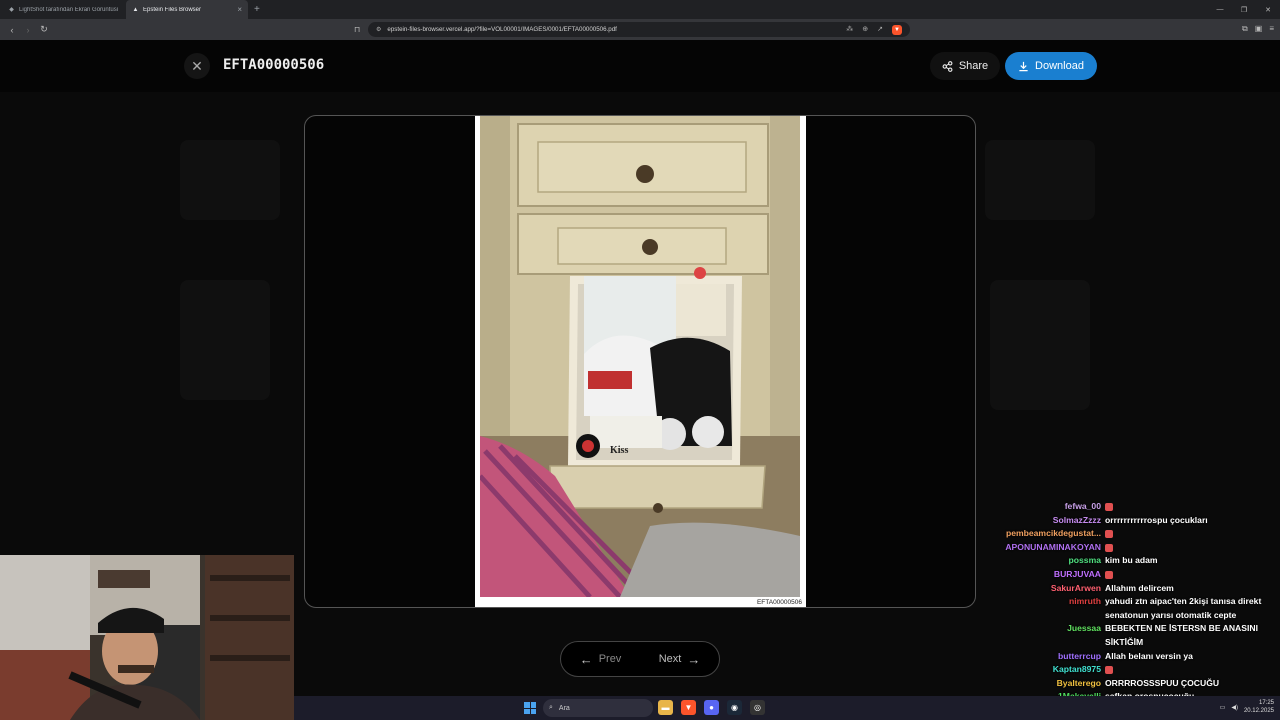 This screenshot has width=1280, height=720. I want to click on chat-username: fefwa_00, so click(1050, 507).